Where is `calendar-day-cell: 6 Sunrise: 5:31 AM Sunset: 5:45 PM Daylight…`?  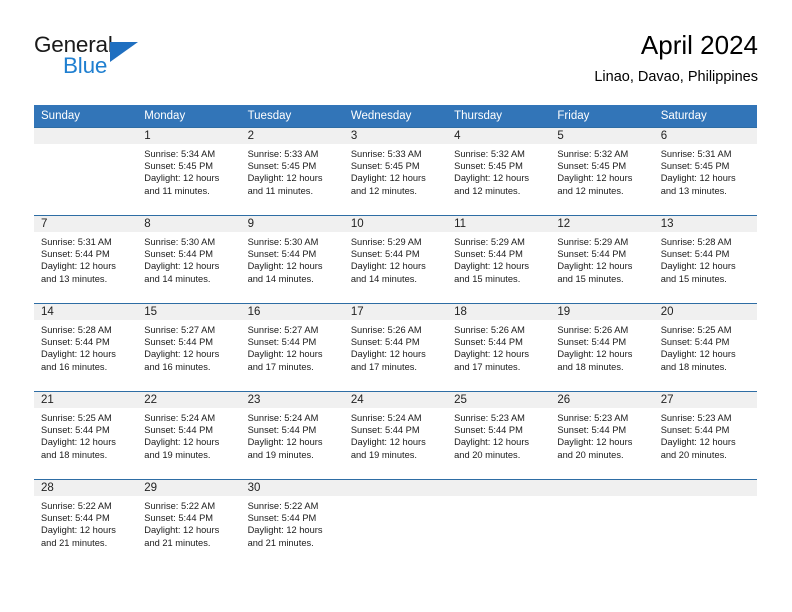
calendar-day-cell: 6 Sunrise: 5:31 AM Sunset: 5:45 PM Daylight… is located at coordinates (705, 171).